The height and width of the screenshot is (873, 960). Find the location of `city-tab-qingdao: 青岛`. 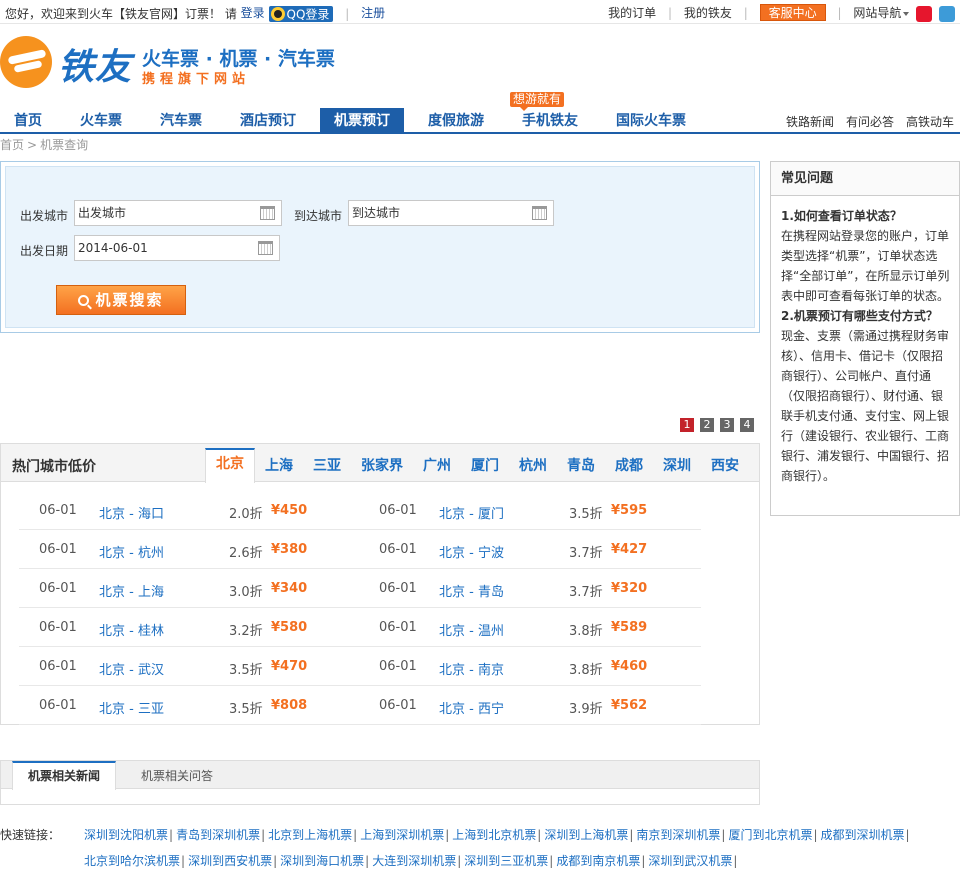

city-tab-qingdao: 青岛 is located at coordinates (581, 465).